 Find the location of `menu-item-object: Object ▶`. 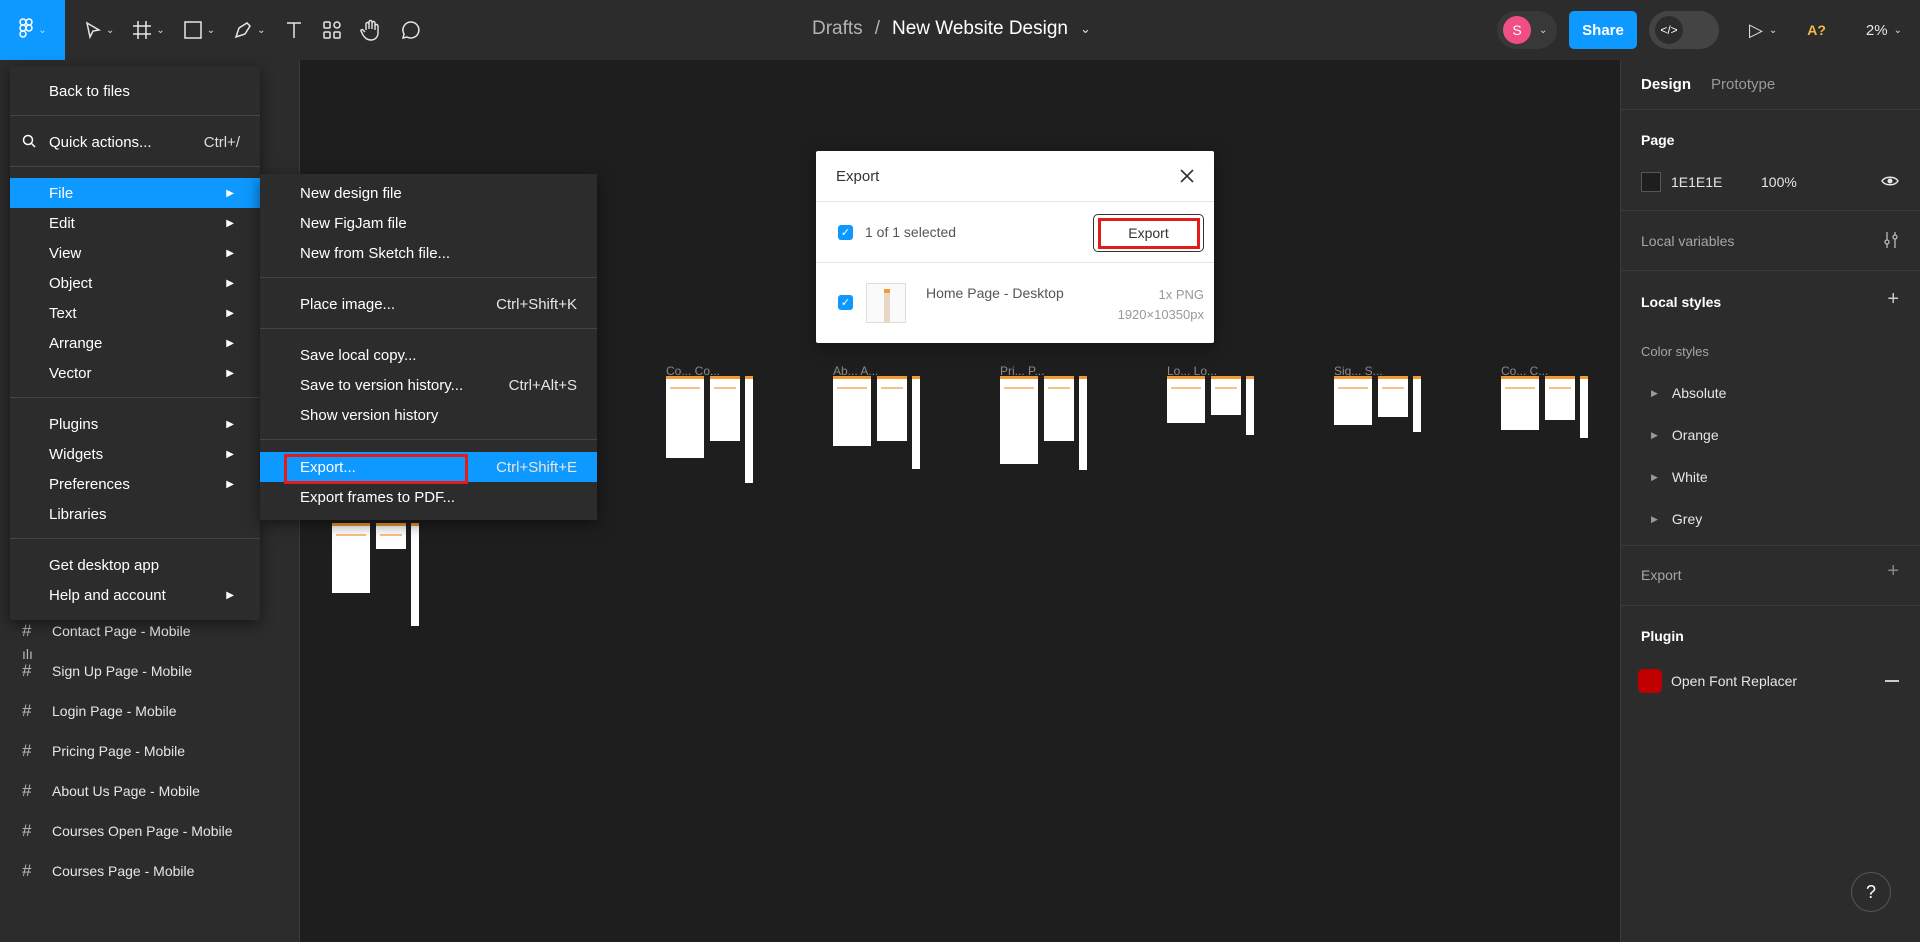

menu-item-object: Object ▶ is located at coordinates (135, 283).